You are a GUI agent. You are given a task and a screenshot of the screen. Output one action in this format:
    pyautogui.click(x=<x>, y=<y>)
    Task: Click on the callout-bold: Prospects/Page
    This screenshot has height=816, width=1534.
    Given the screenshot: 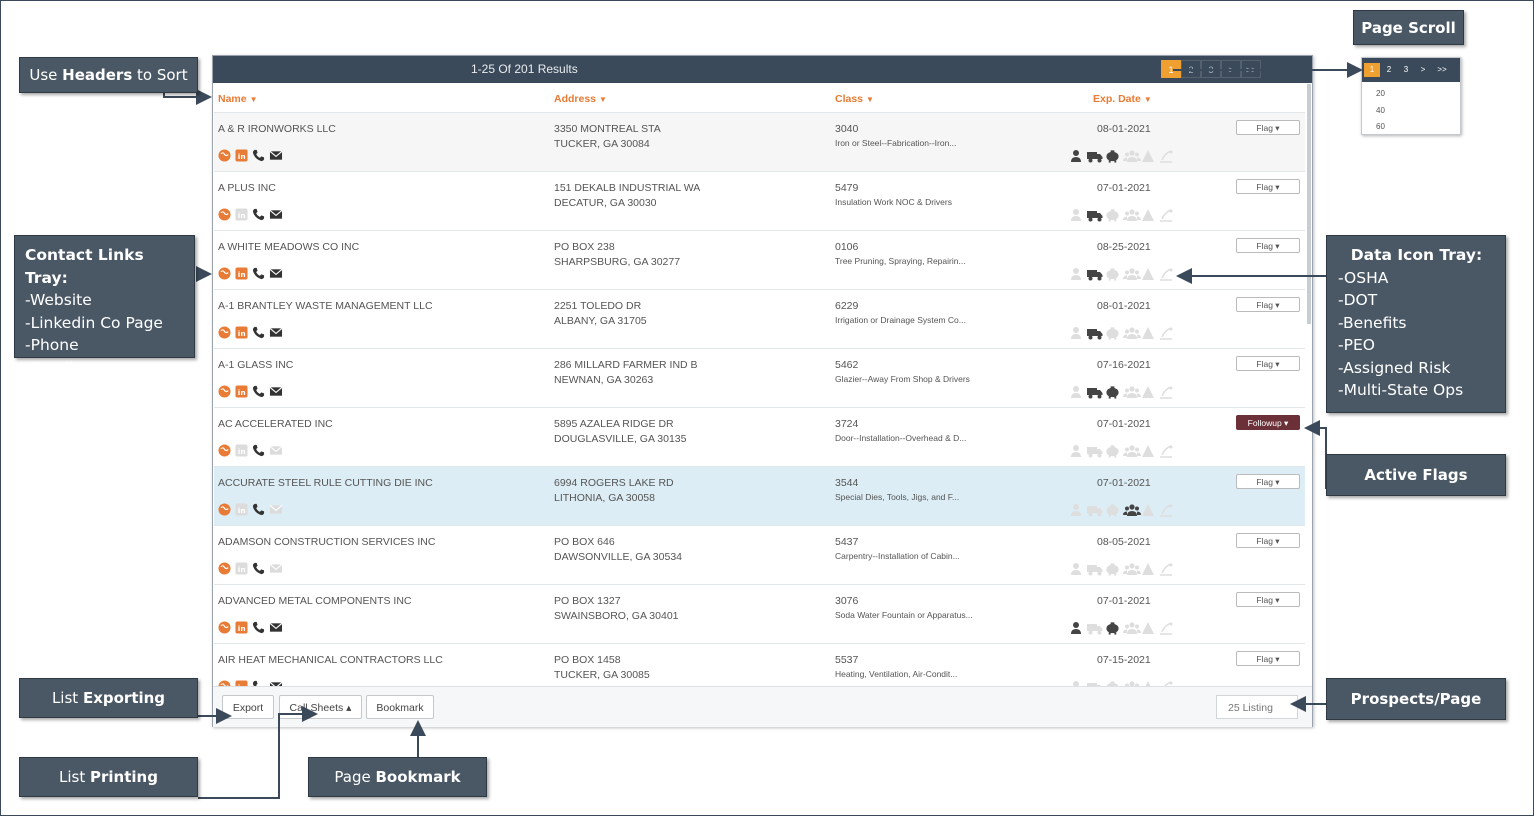 What is the action you would take?
    pyautogui.click(x=1416, y=699)
    